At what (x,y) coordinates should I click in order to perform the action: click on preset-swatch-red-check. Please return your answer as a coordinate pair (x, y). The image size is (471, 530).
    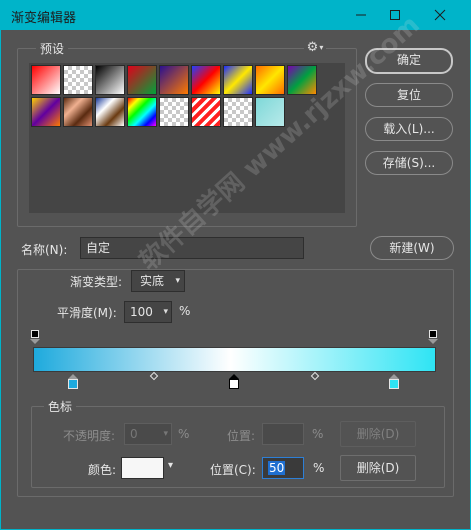
    Looking at the image, I should click on (78, 80).